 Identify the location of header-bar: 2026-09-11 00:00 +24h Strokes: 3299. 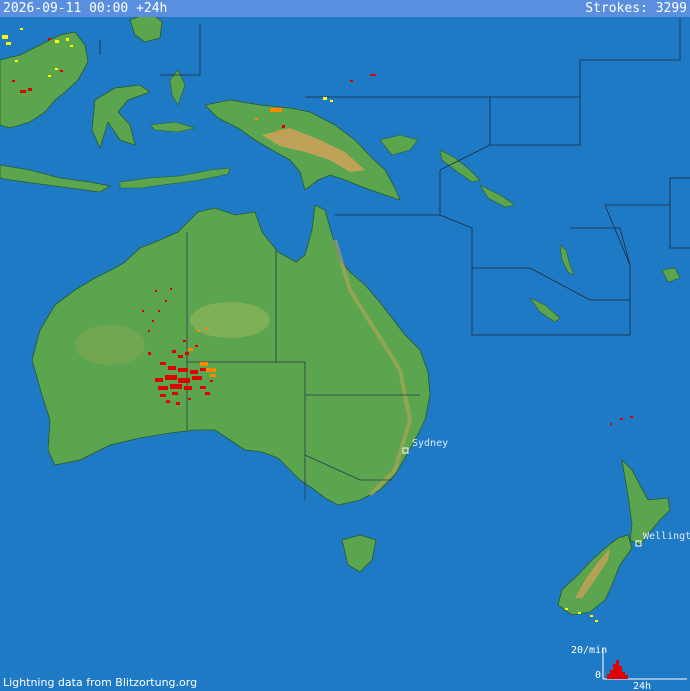
(345, 8).